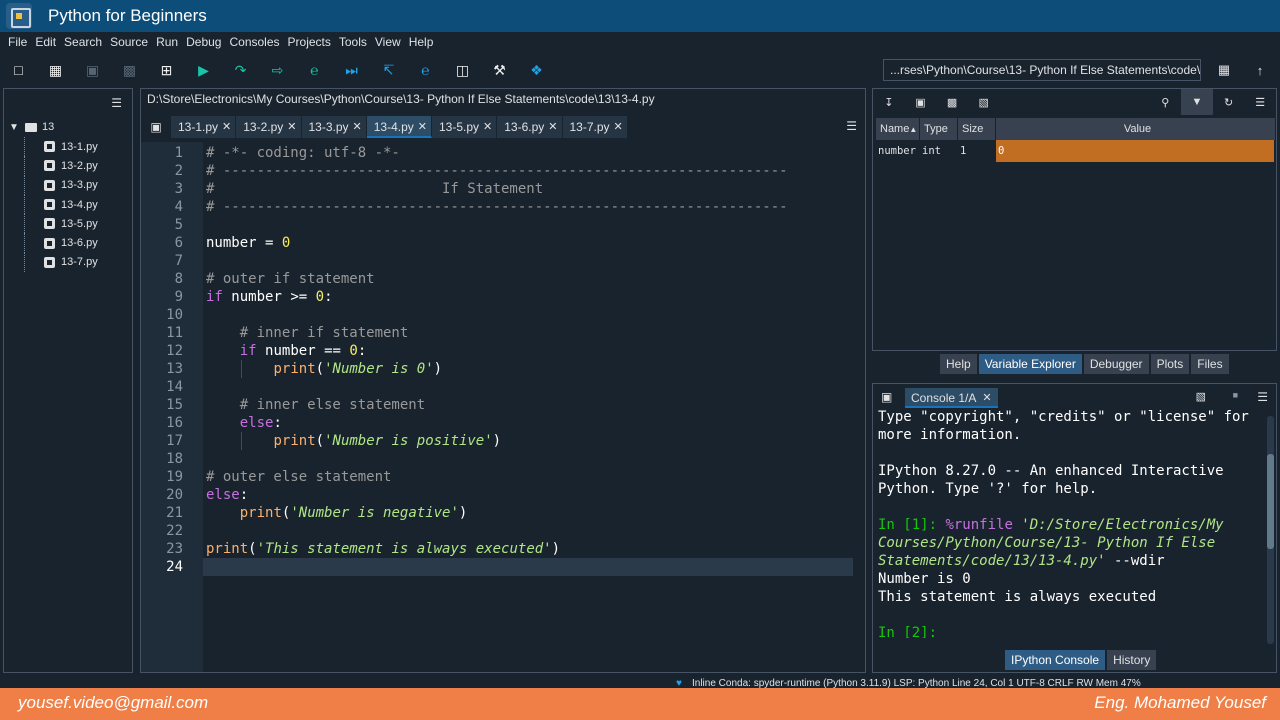 This screenshot has width=1280, height=720. Describe the element at coordinates (315, 405) in the screenshot. I see `code-line: # inner else statement` at that location.